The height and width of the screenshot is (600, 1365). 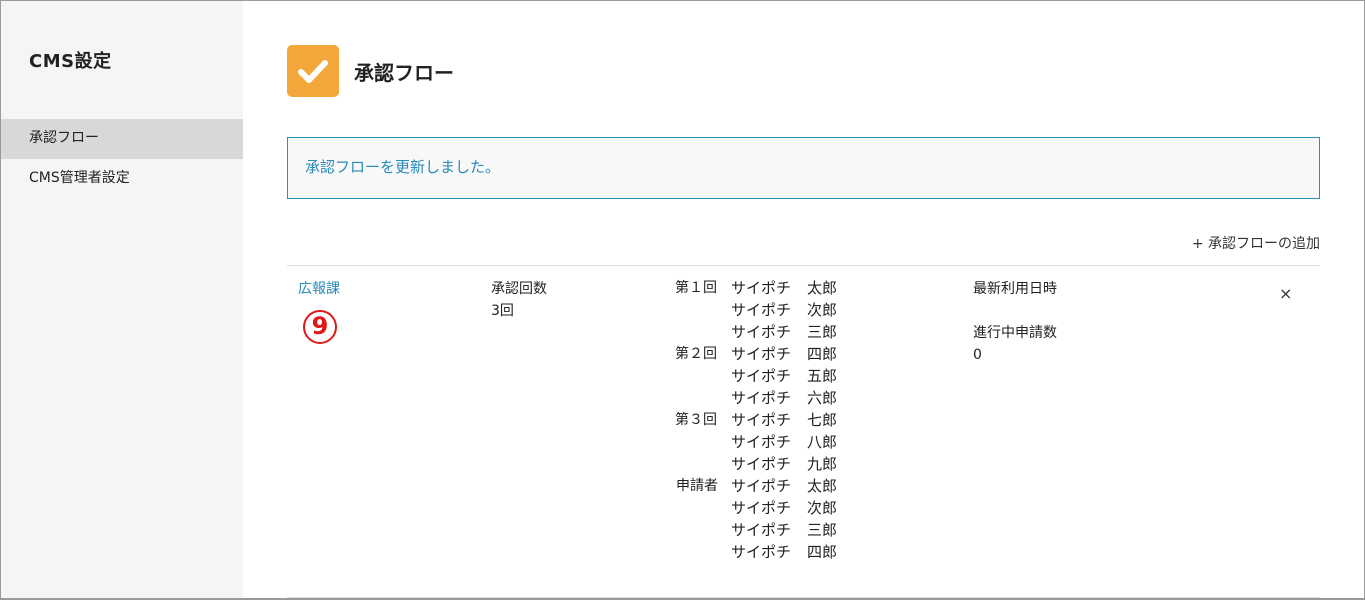 I want to click on approver-list: サイポチ 七郎 サイポチ 八郎 サイポチ 九郎, so click(x=784, y=442).